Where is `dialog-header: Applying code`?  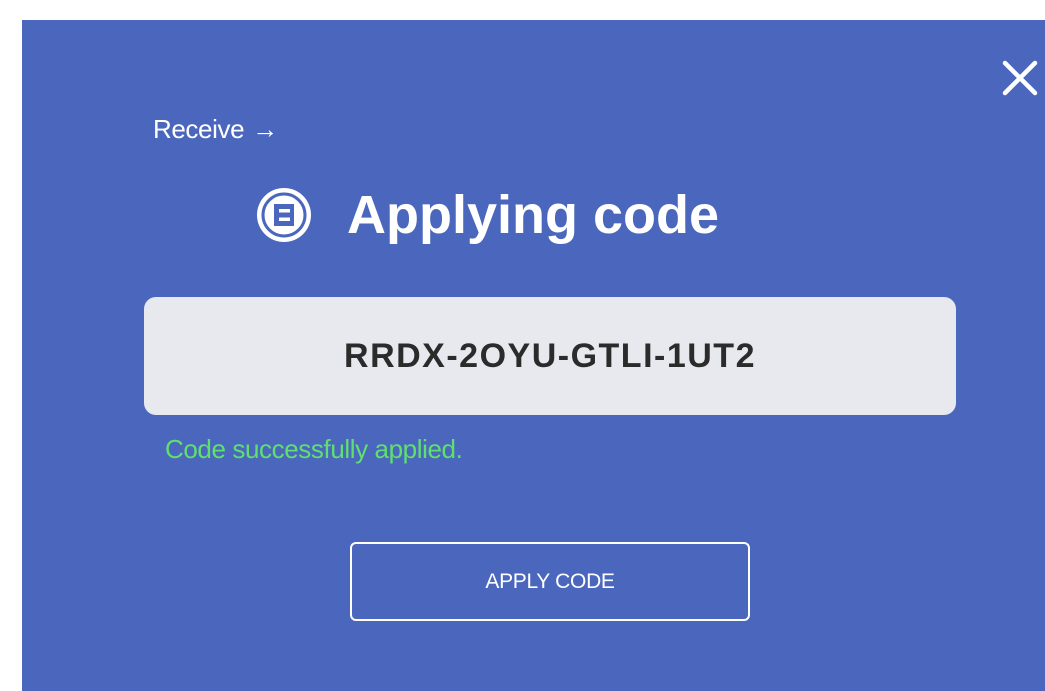 dialog-header: Applying code is located at coordinates (487, 215).